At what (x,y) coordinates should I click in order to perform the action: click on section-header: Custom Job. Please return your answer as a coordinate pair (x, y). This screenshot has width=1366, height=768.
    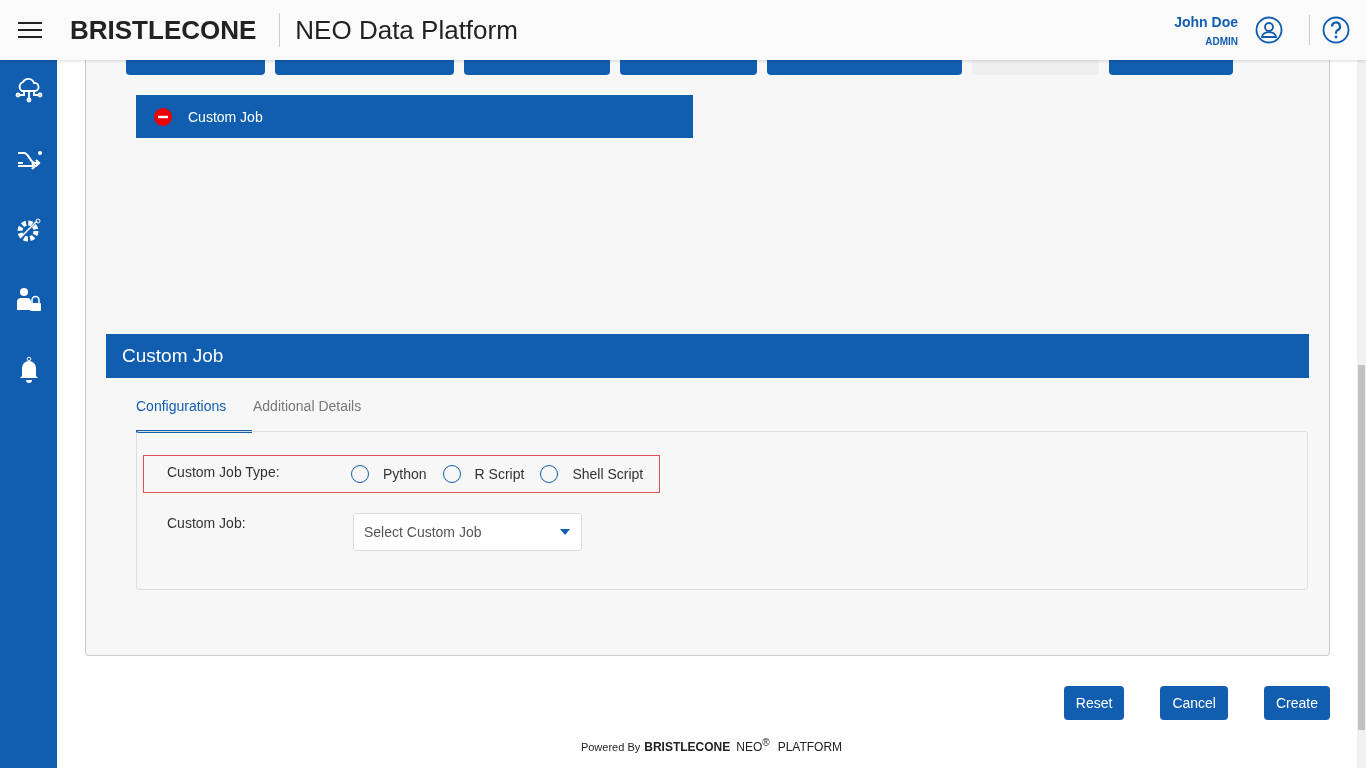
    Looking at the image, I should click on (707, 356).